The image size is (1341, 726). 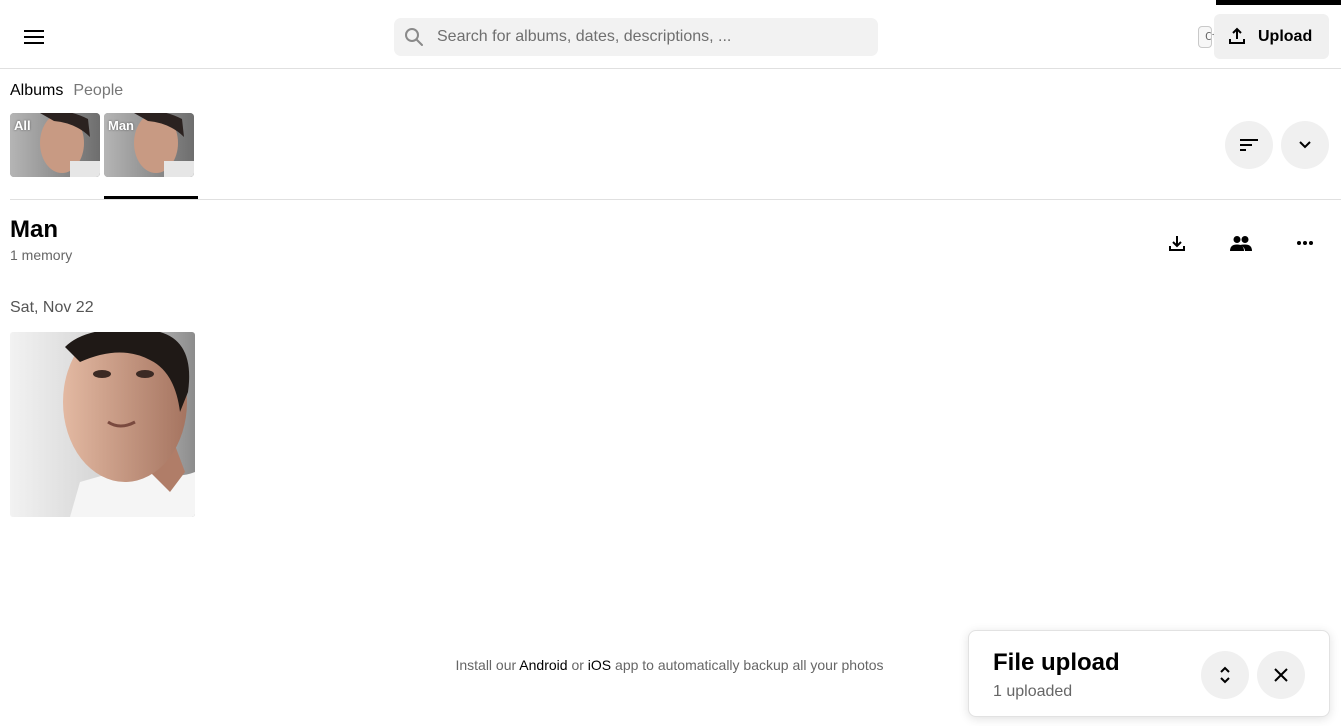 I want to click on sort-button, so click(x=1249, y=145).